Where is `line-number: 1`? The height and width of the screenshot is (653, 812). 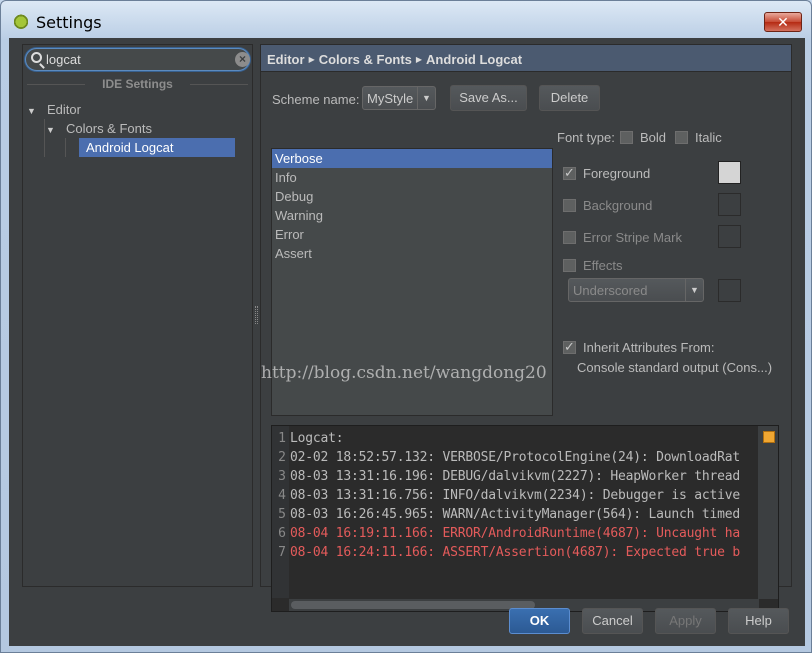
line-number: 1 is located at coordinates (282, 438).